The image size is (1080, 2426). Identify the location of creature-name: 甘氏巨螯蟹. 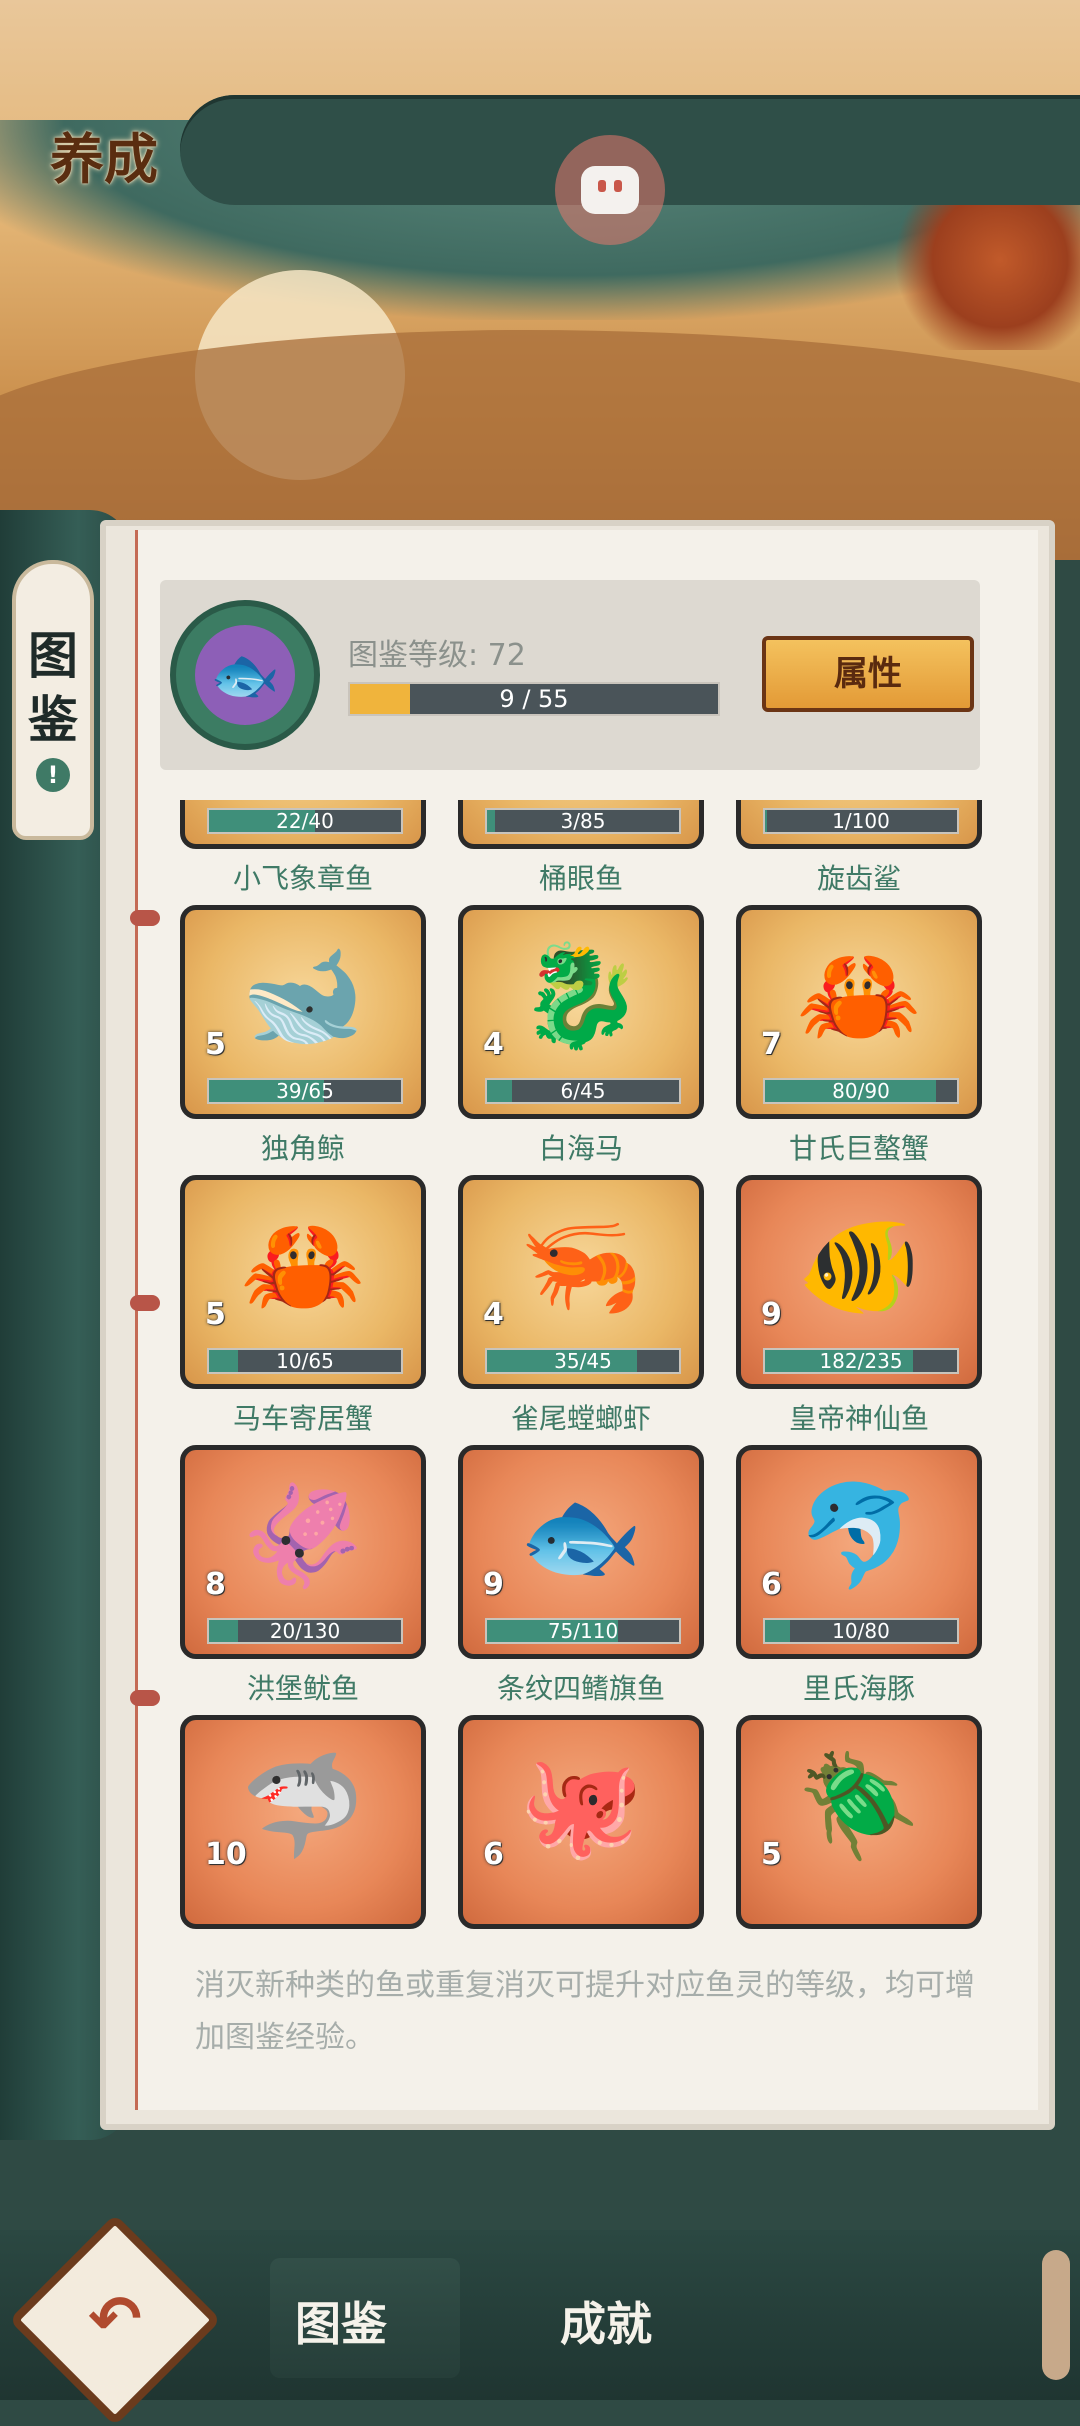
(858, 1148).